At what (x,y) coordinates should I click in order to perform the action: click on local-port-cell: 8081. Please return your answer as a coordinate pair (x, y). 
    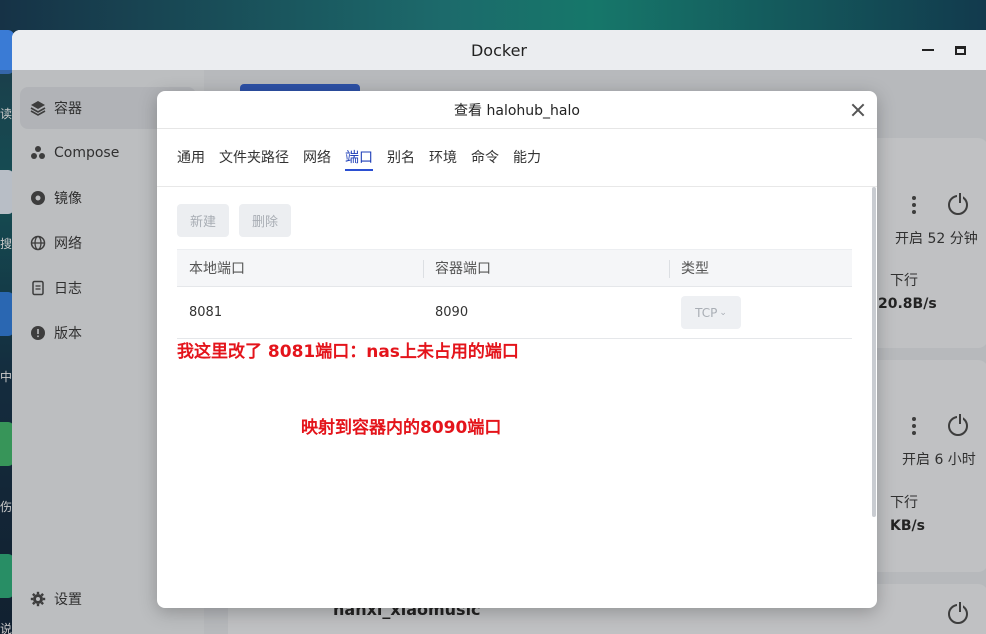
    Looking at the image, I should click on (300, 312).